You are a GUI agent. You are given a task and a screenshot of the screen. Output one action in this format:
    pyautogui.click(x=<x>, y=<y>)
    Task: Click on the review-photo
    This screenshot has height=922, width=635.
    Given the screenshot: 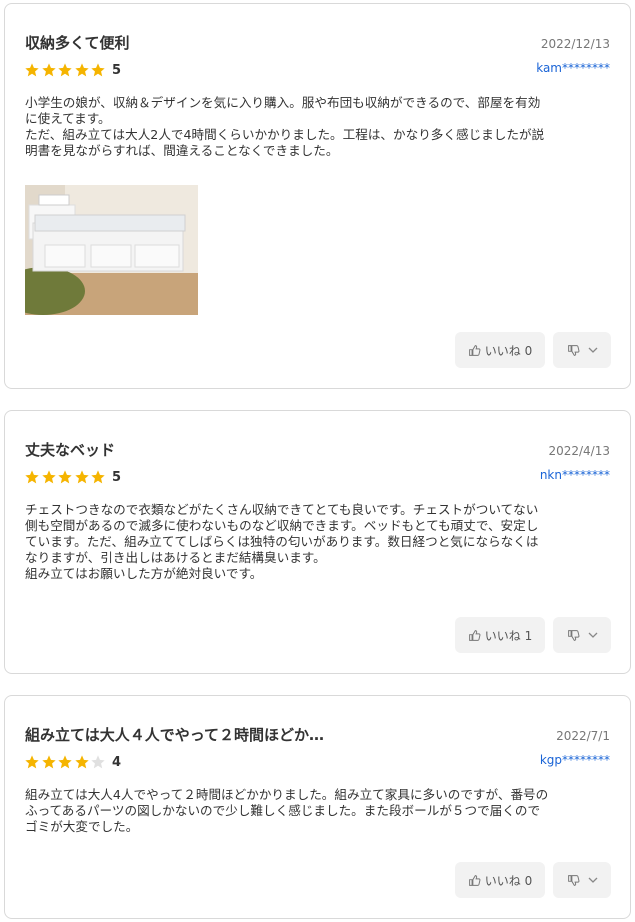 What is the action you would take?
    pyautogui.click(x=111, y=250)
    